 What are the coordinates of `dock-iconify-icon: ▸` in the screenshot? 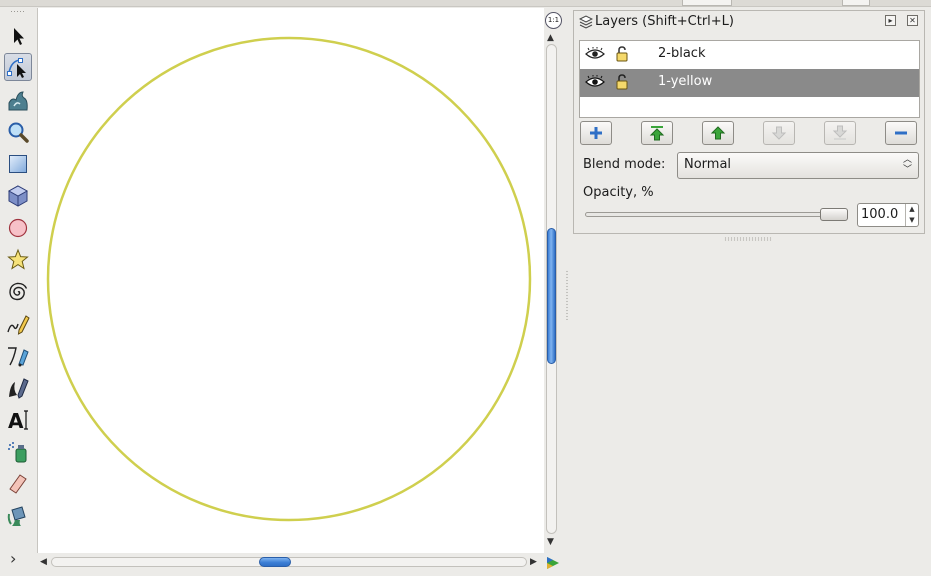 It's located at (890, 20).